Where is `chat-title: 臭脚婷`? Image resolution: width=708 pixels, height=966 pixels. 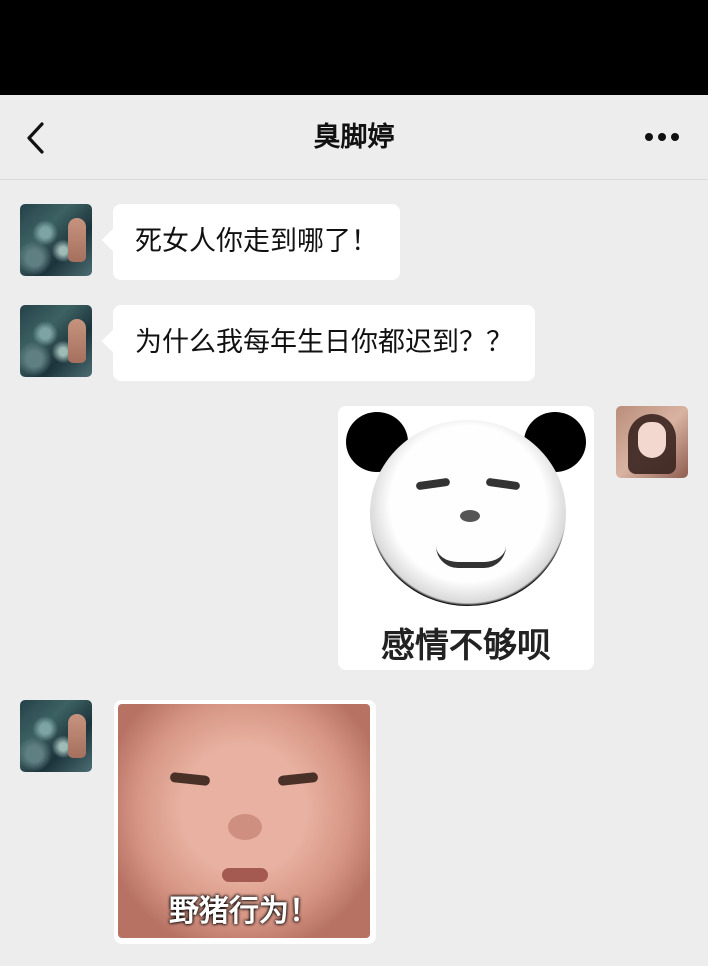
chat-title: 臭脚婷 is located at coordinates (354, 137).